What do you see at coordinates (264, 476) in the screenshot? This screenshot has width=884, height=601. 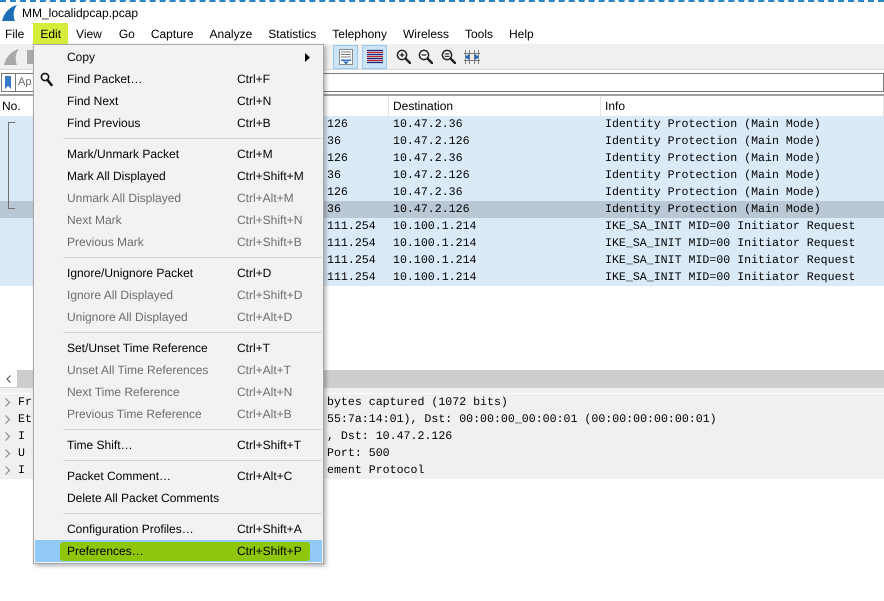 I see `shortcut-text: Ctrl+Alt+C` at bounding box center [264, 476].